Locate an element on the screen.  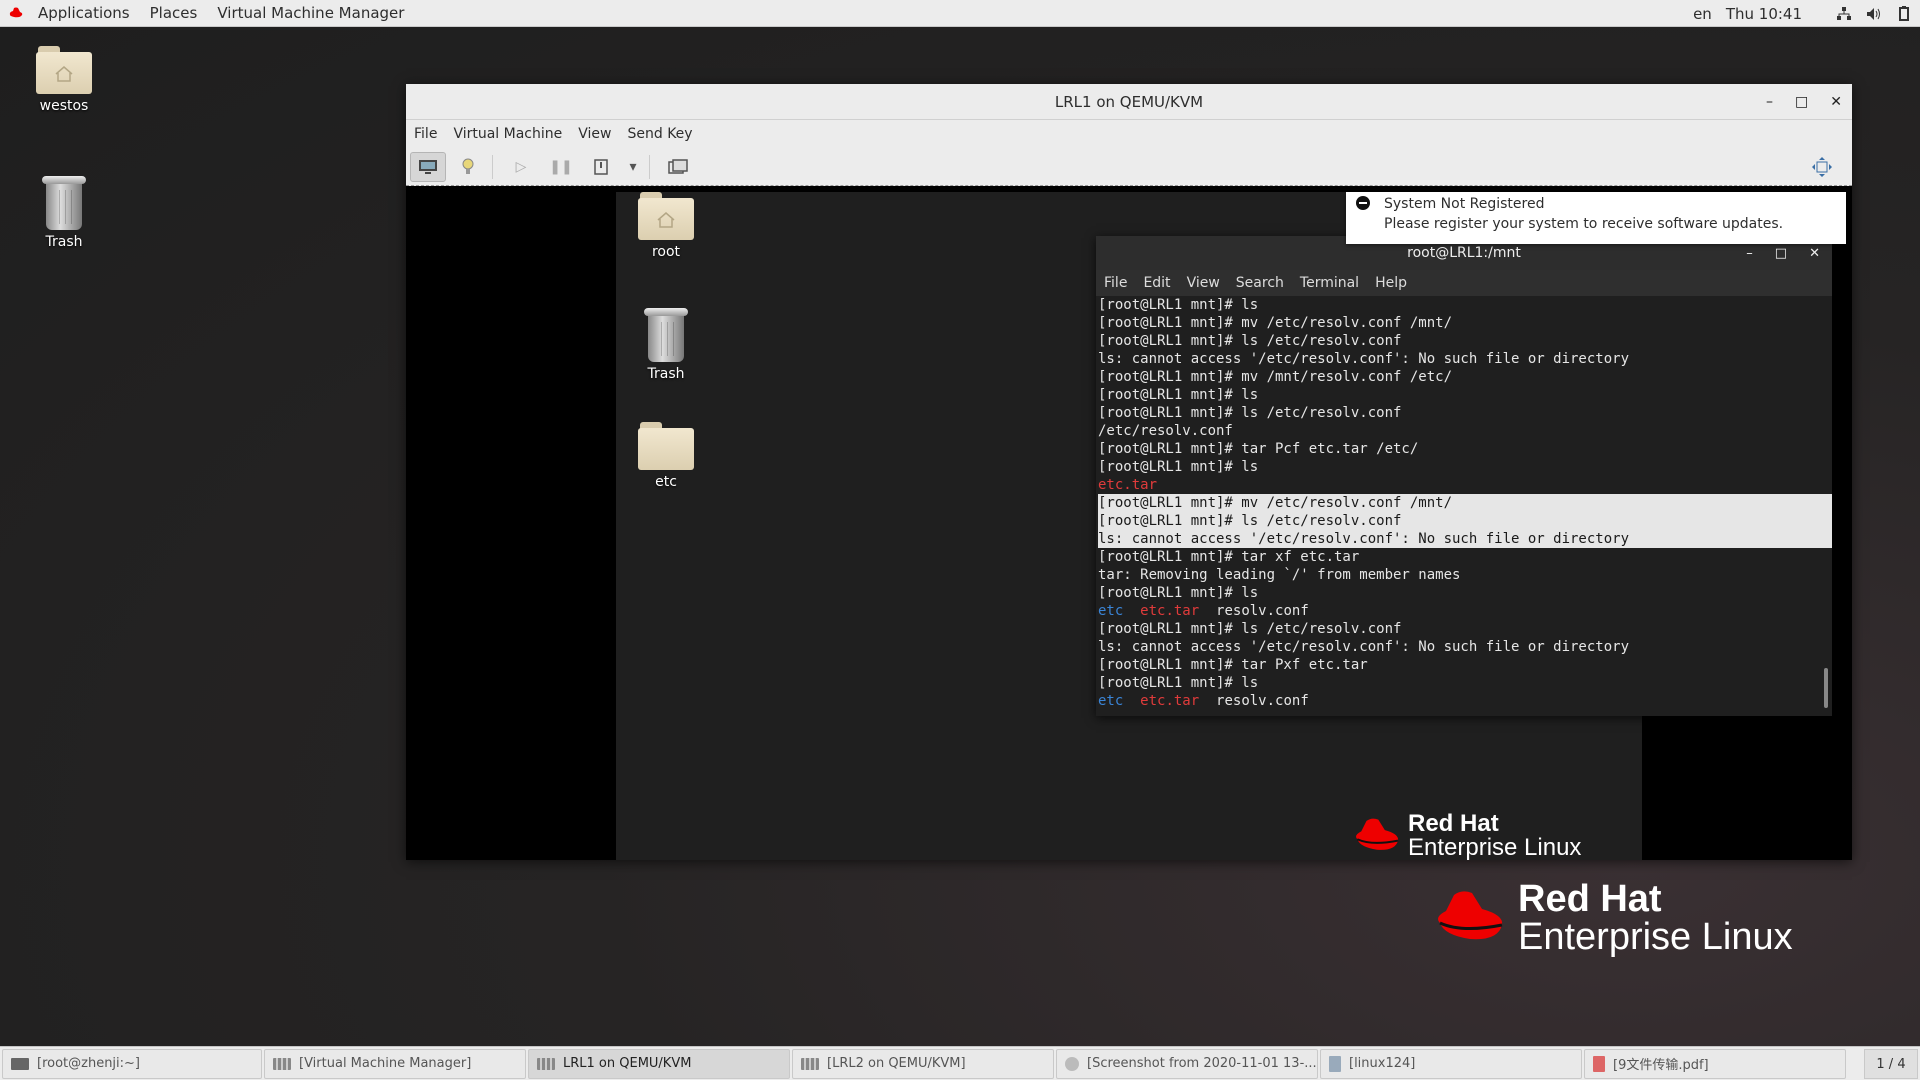
snapshots-button is located at coordinates (678, 167).